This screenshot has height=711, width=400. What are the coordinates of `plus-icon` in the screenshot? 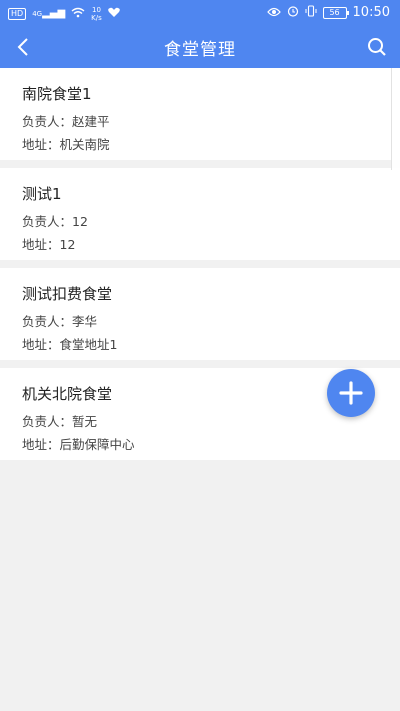 It's located at (351, 393).